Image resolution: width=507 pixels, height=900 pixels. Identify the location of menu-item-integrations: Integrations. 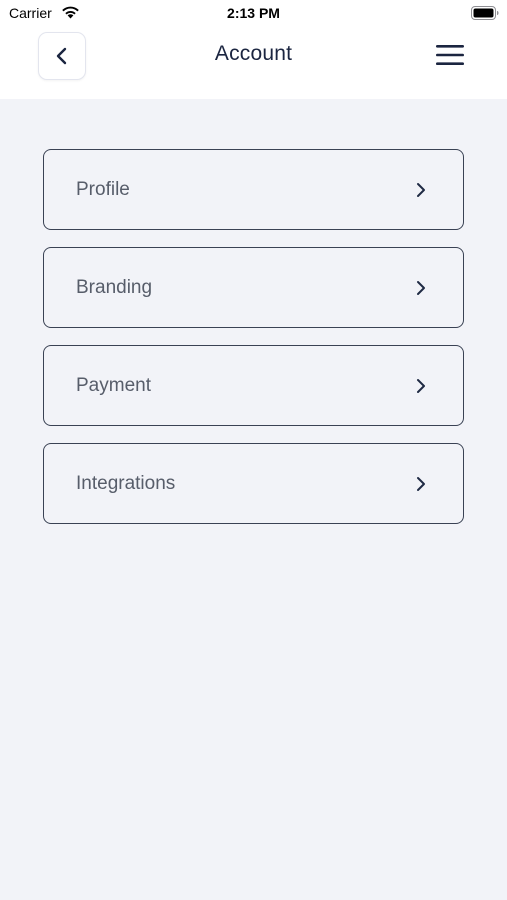
(253, 483).